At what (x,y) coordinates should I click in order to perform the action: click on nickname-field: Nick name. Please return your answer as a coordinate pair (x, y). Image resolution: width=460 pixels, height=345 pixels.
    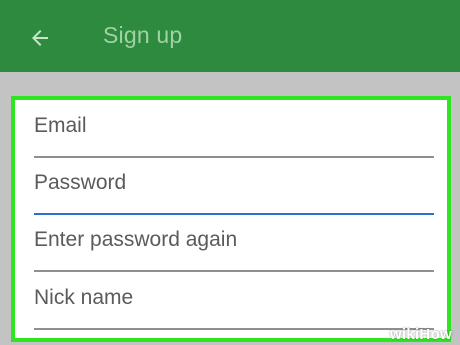
    Looking at the image, I should click on (234, 305).